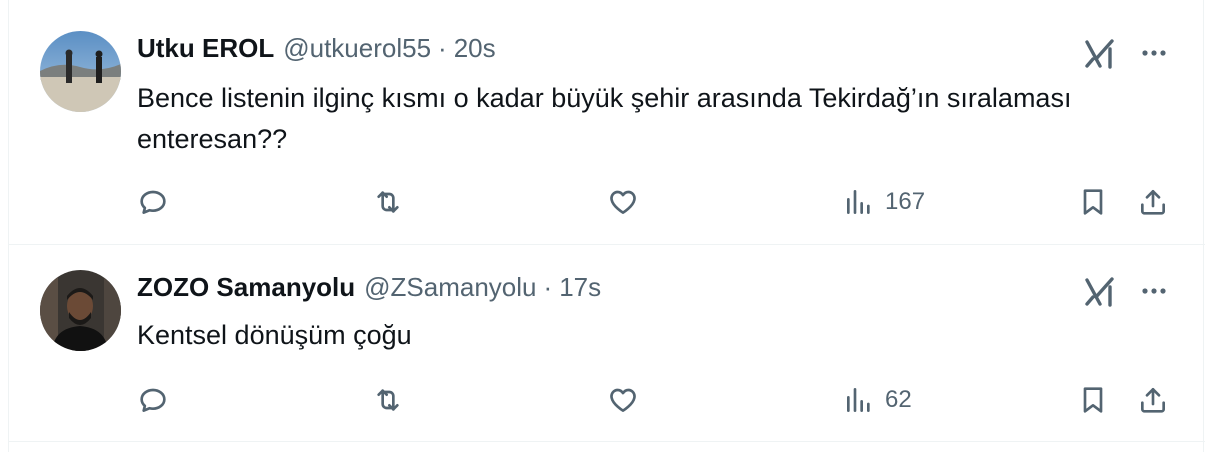  I want to click on tweet-actions: 167, so click(607, 202).